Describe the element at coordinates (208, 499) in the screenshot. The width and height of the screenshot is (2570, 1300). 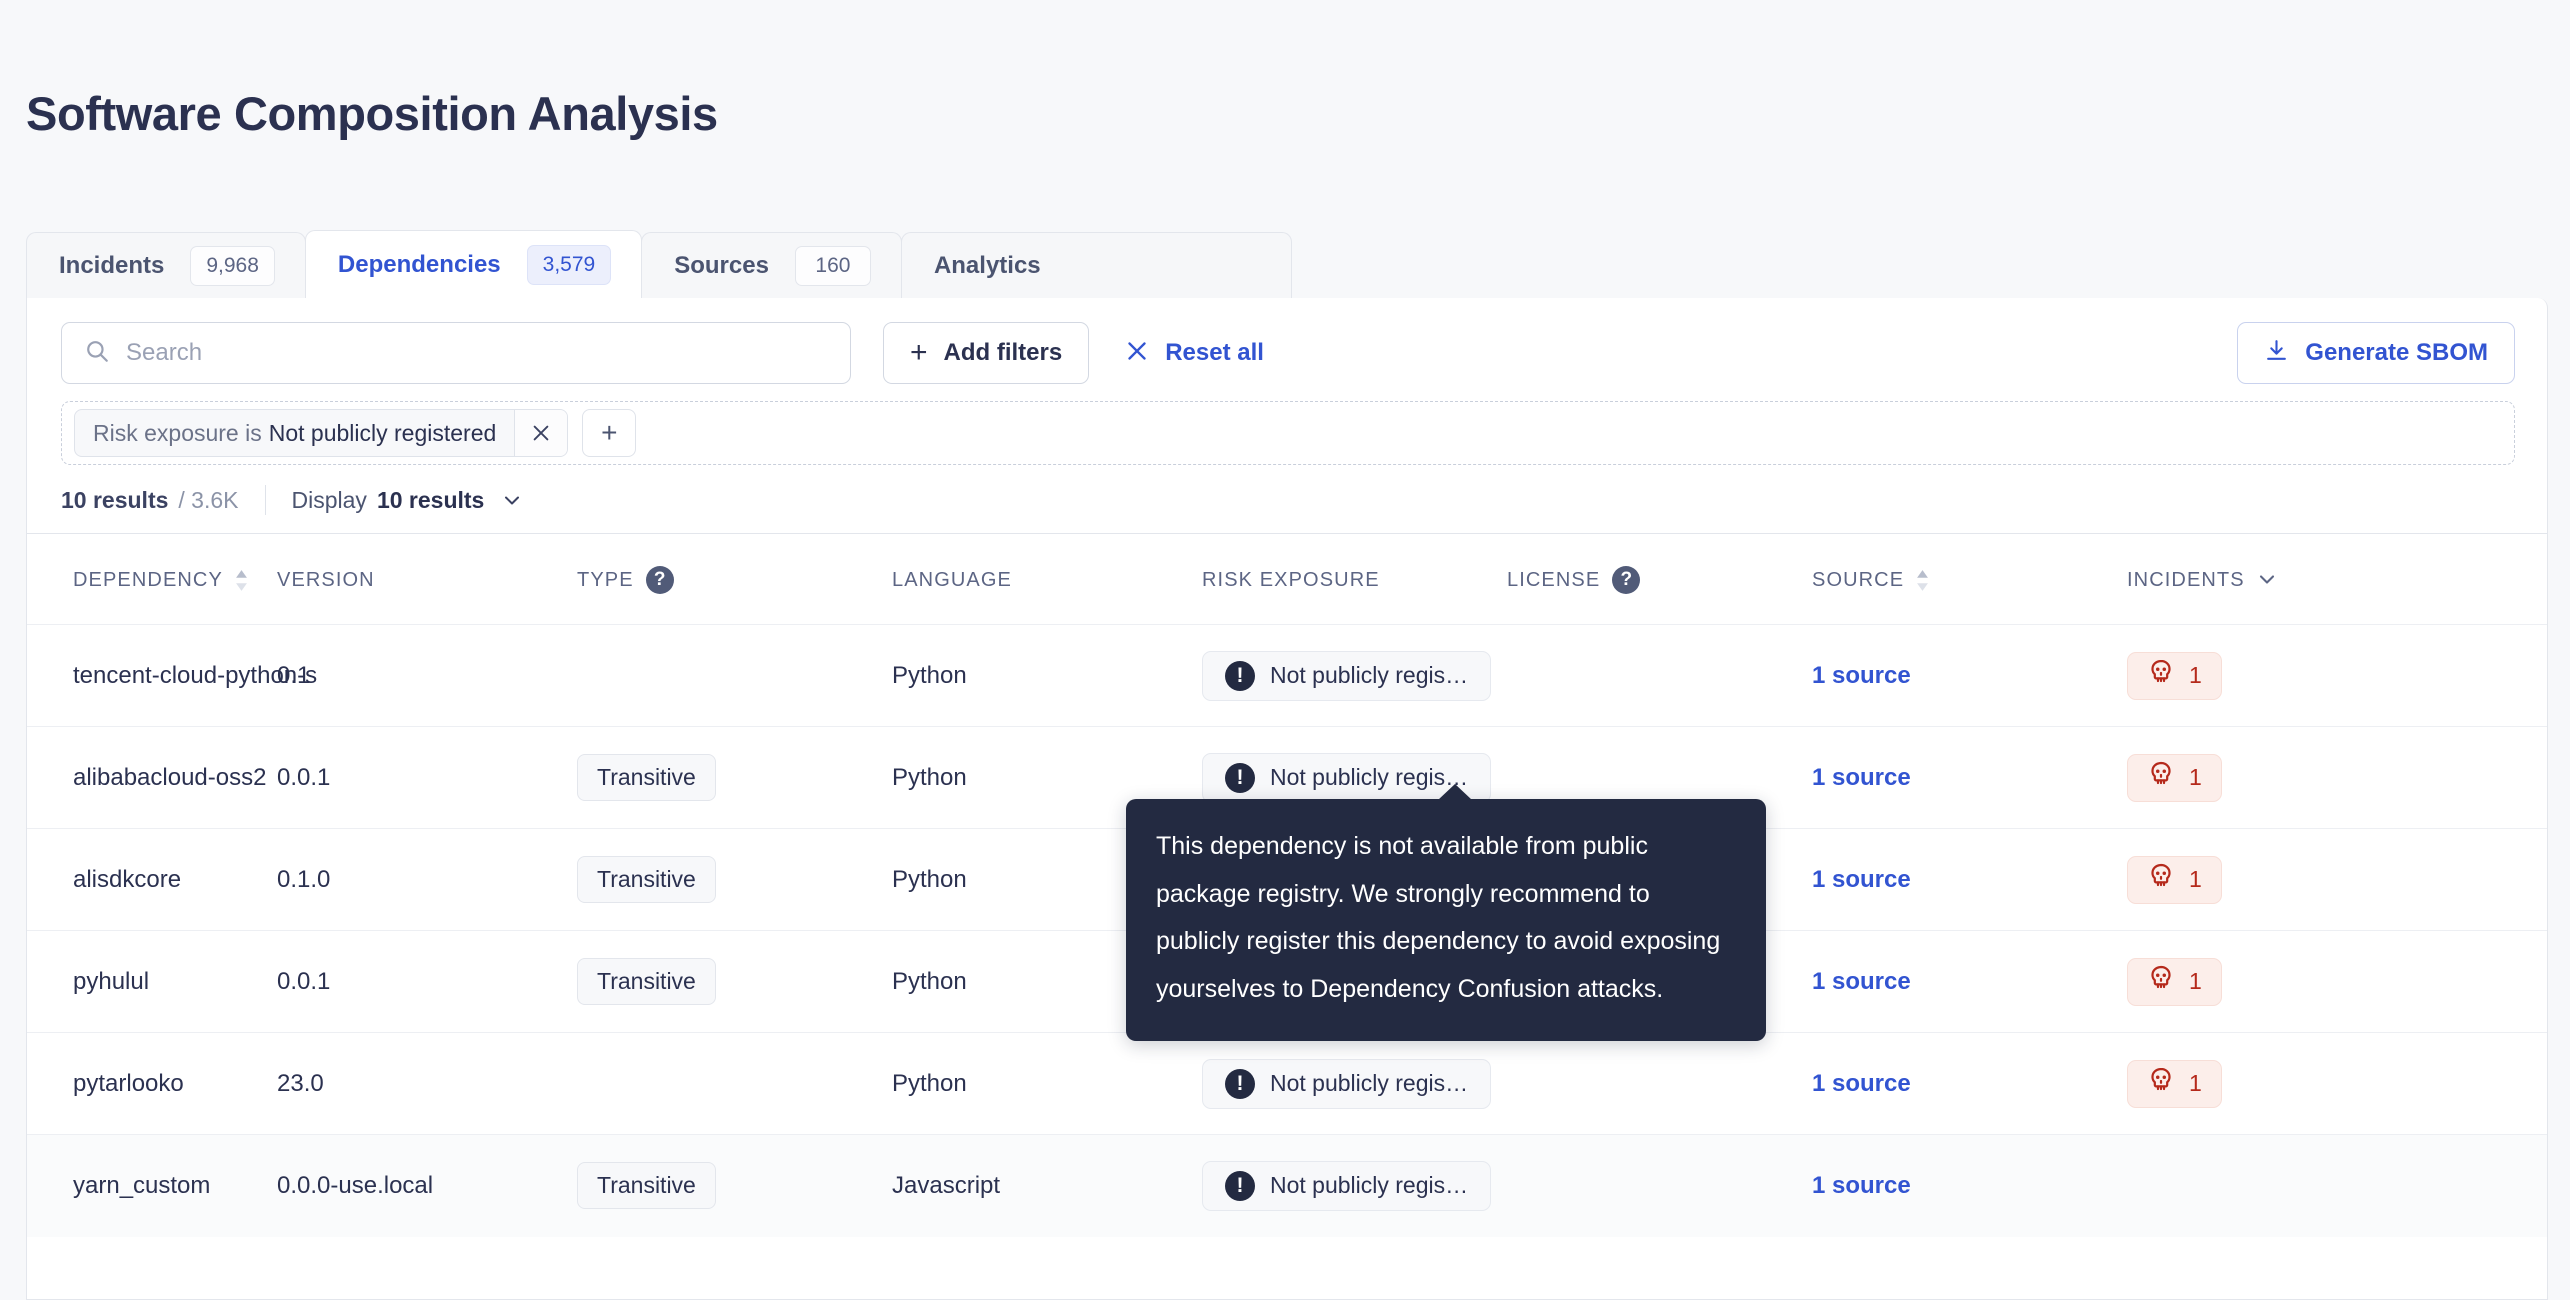
I see `results-total: / 3.6K` at that location.